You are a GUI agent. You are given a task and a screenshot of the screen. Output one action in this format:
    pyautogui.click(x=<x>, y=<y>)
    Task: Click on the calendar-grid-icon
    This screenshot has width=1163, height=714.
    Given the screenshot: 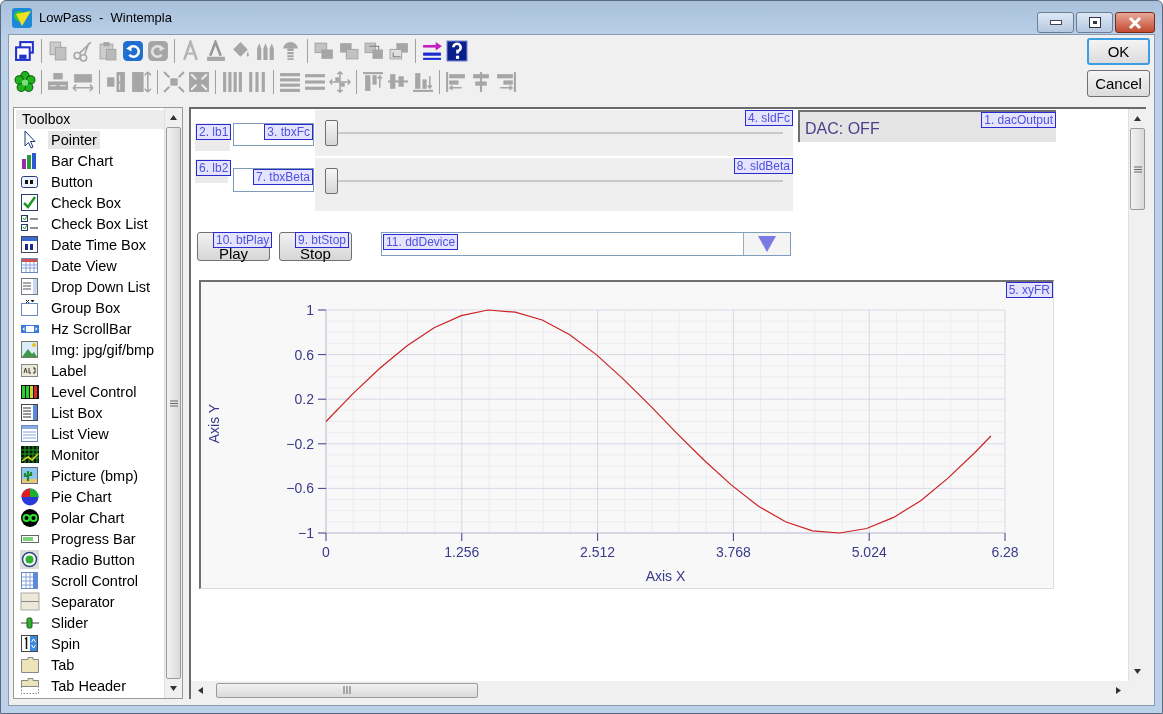 What is the action you would take?
    pyautogui.click(x=30, y=265)
    